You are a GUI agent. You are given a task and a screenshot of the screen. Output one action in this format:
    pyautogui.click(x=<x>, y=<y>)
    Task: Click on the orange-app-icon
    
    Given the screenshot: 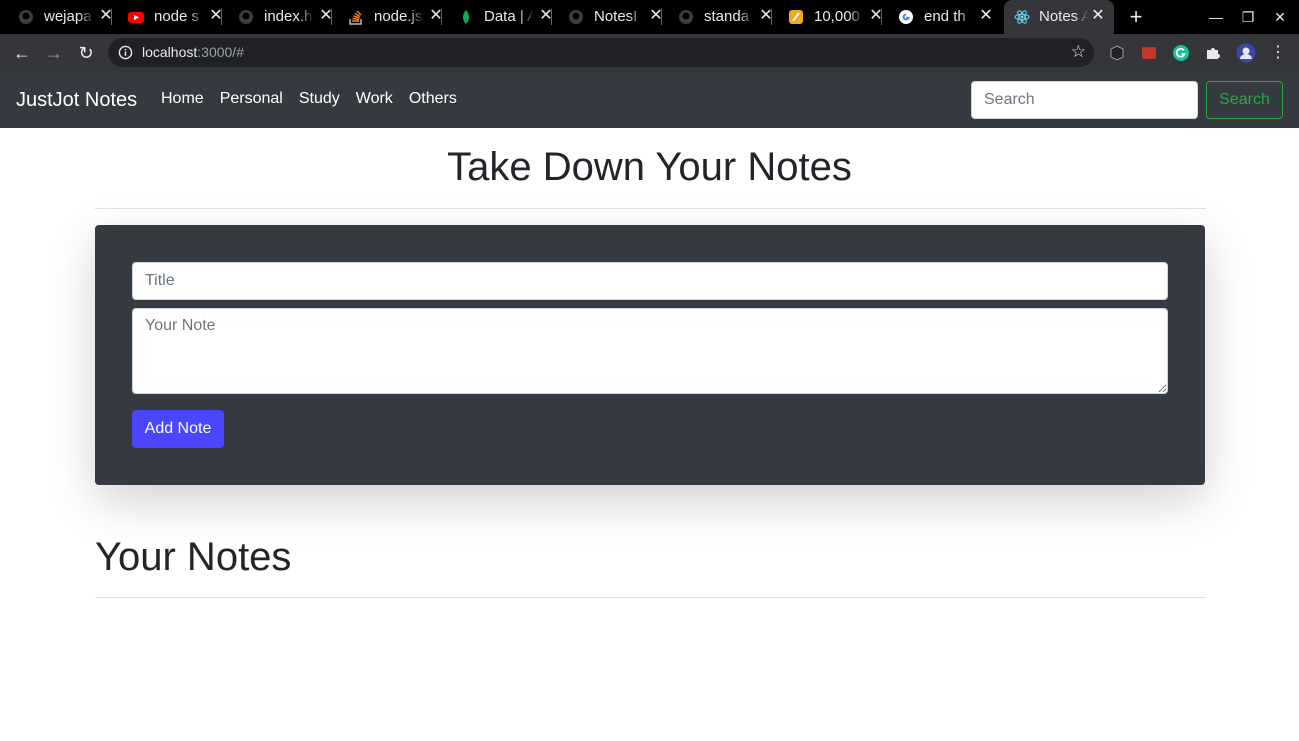 What is the action you would take?
    pyautogui.click(x=796, y=17)
    